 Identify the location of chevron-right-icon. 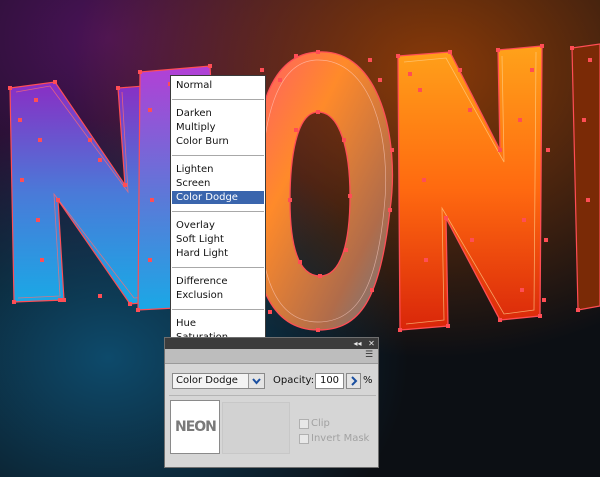
(353, 381).